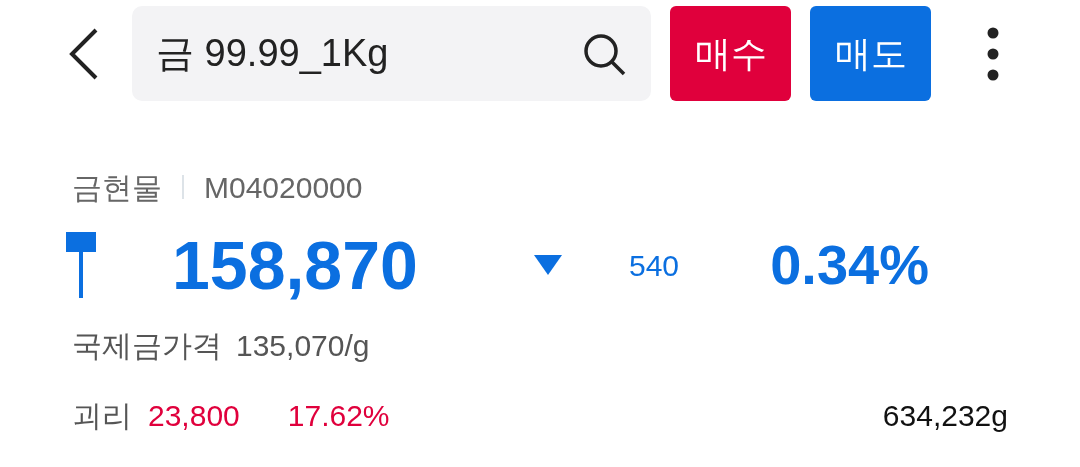 This screenshot has height=467, width=1080. Describe the element at coordinates (102, 415) in the screenshot. I see `premium-label: 괴리` at that location.